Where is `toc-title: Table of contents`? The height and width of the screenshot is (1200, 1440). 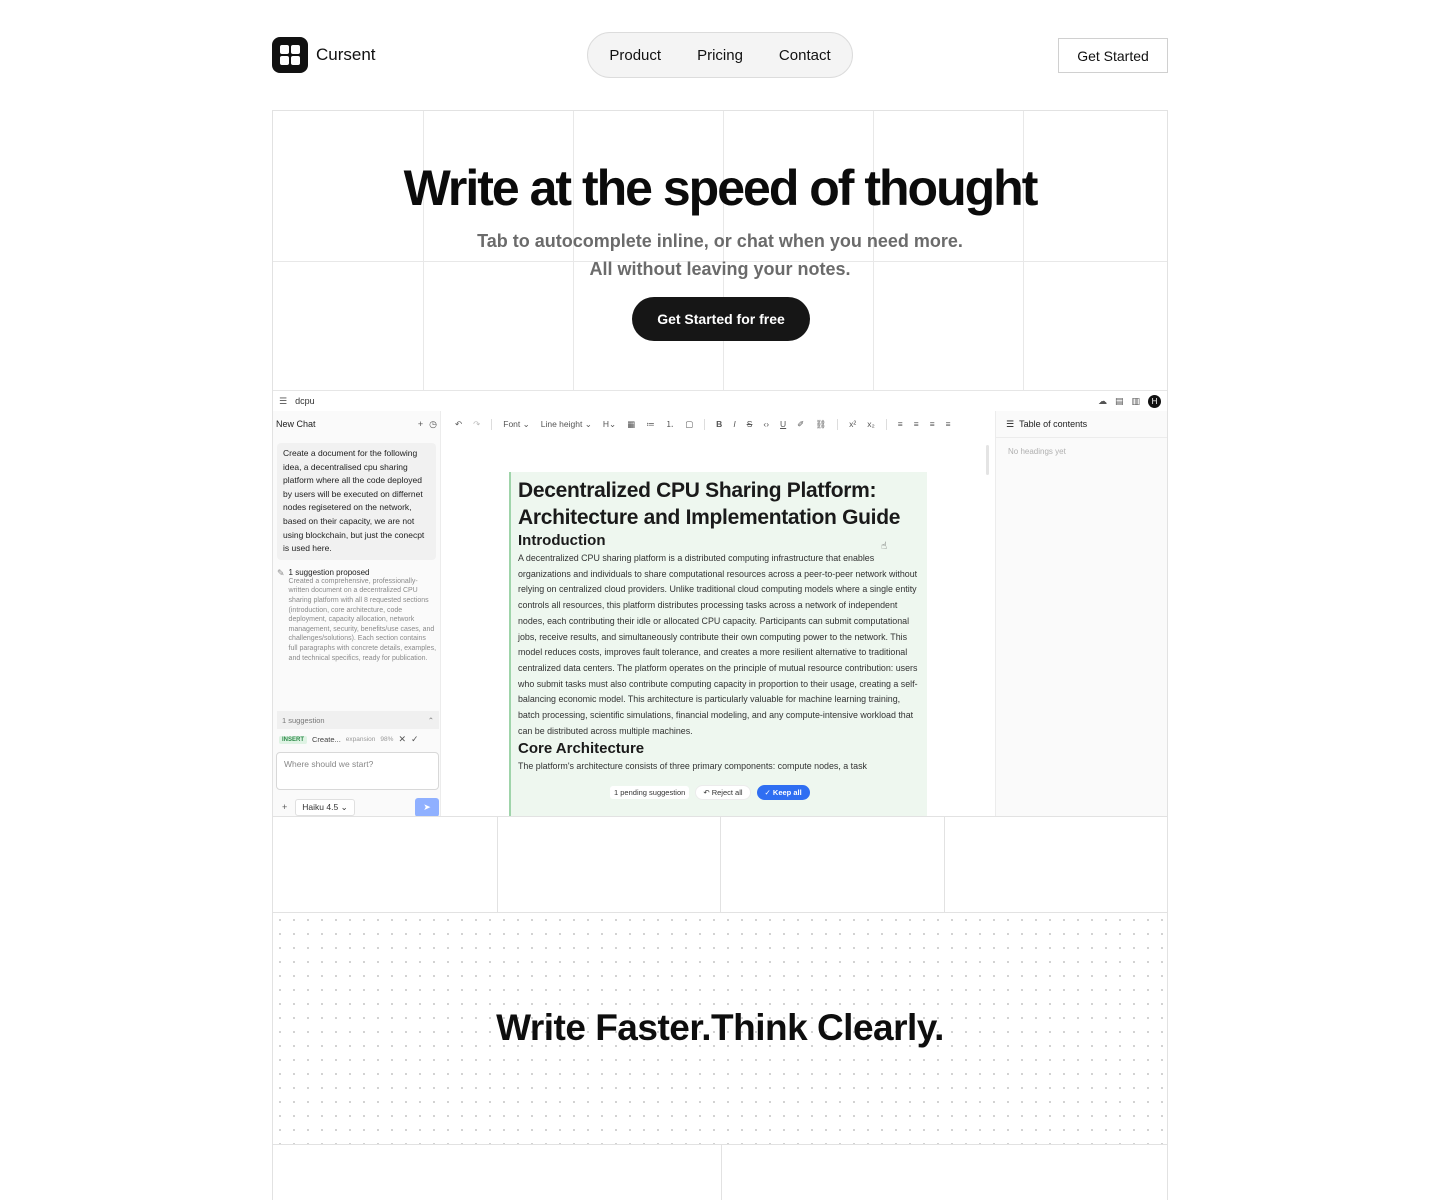
toc-title: Table of contents is located at coordinates (1053, 424).